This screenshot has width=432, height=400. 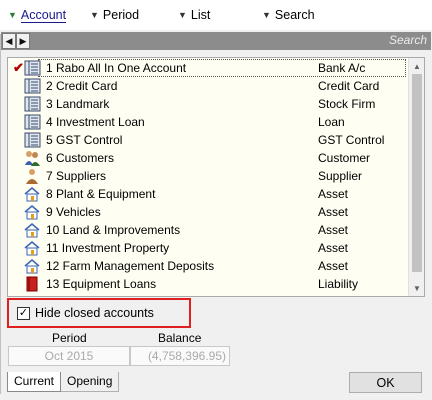 What do you see at coordinates (351, 140) in the screenshot?
I see `account-type: GST Control` at bounding box center [351, 140].